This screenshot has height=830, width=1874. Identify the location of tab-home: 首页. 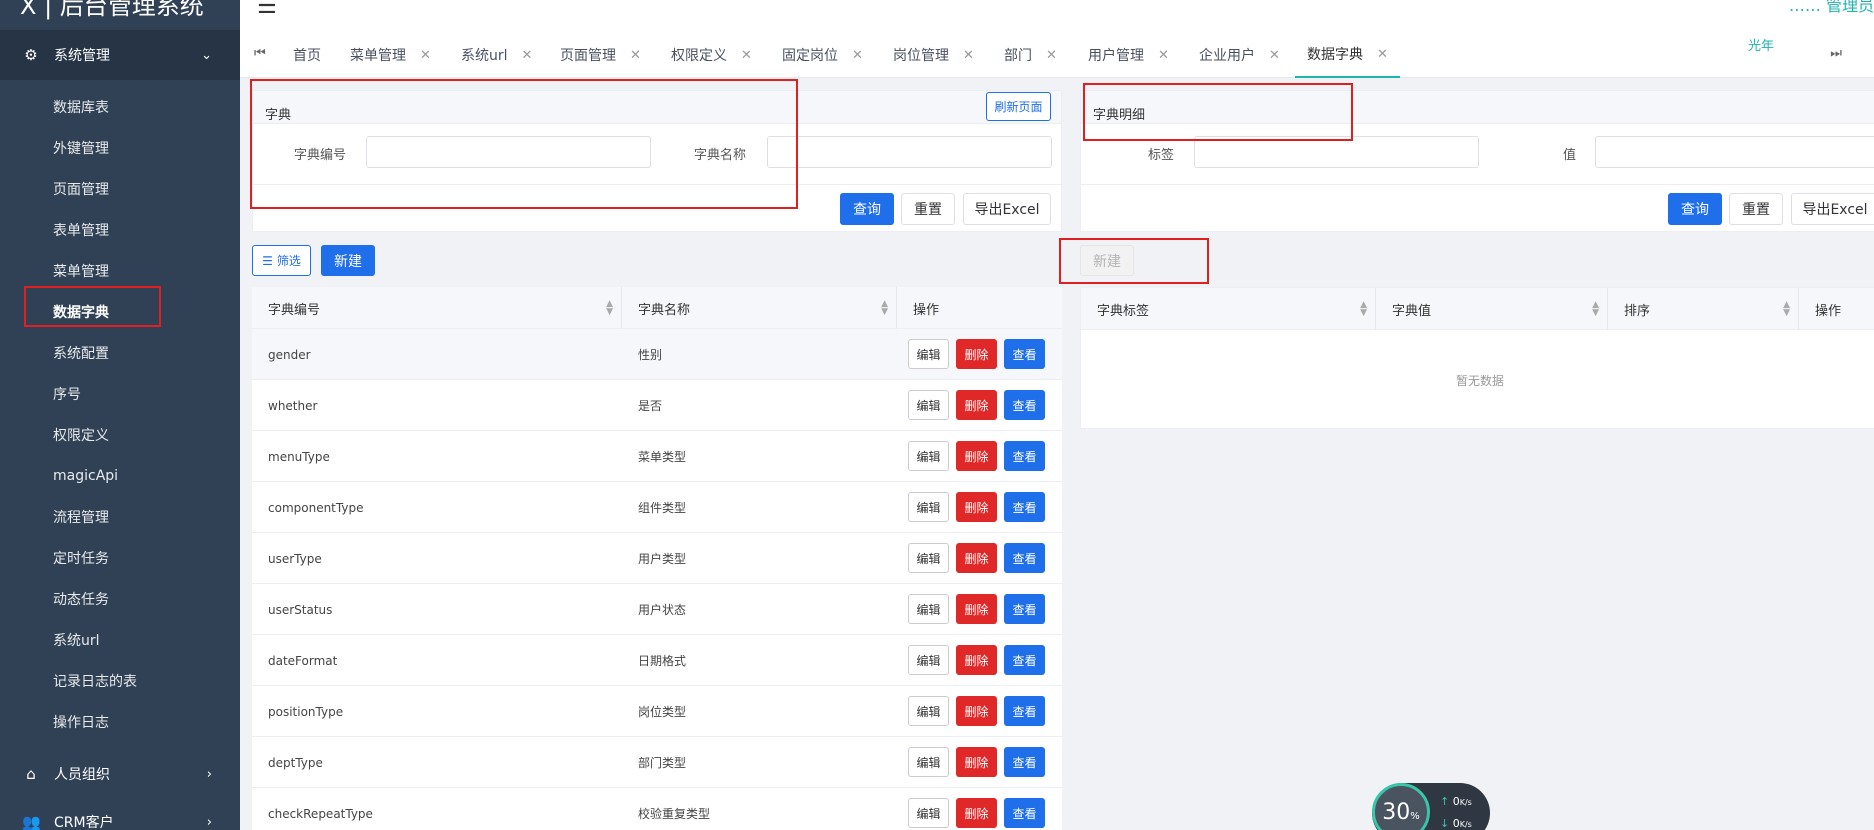
(307, 55).